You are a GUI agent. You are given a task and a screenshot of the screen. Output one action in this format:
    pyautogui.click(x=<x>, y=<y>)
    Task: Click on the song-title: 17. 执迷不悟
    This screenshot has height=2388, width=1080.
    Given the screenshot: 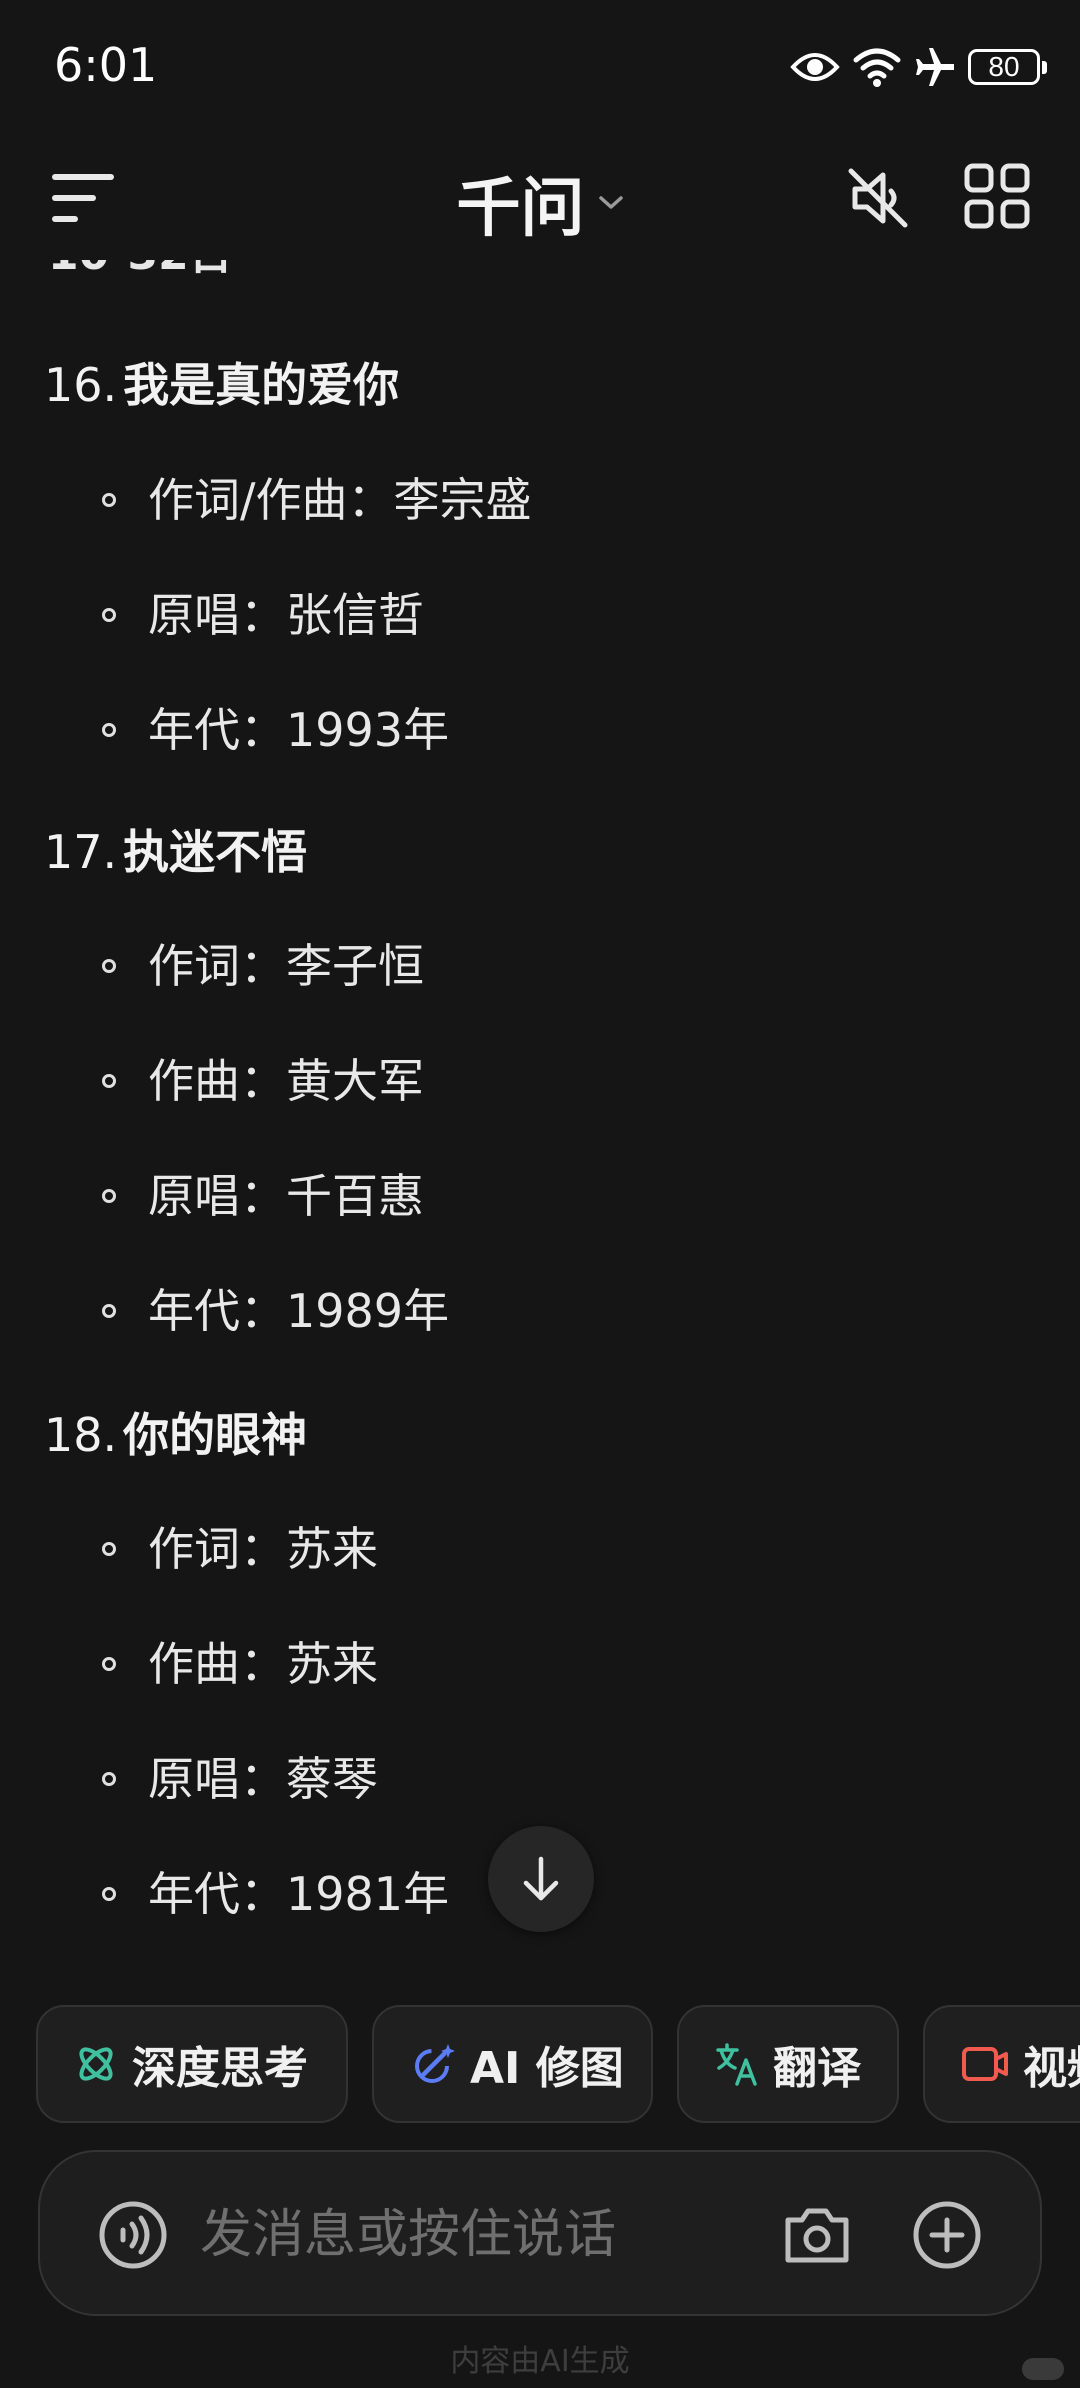 What is the action you would take?
    pyautogui.click(x=544, y=852)
    